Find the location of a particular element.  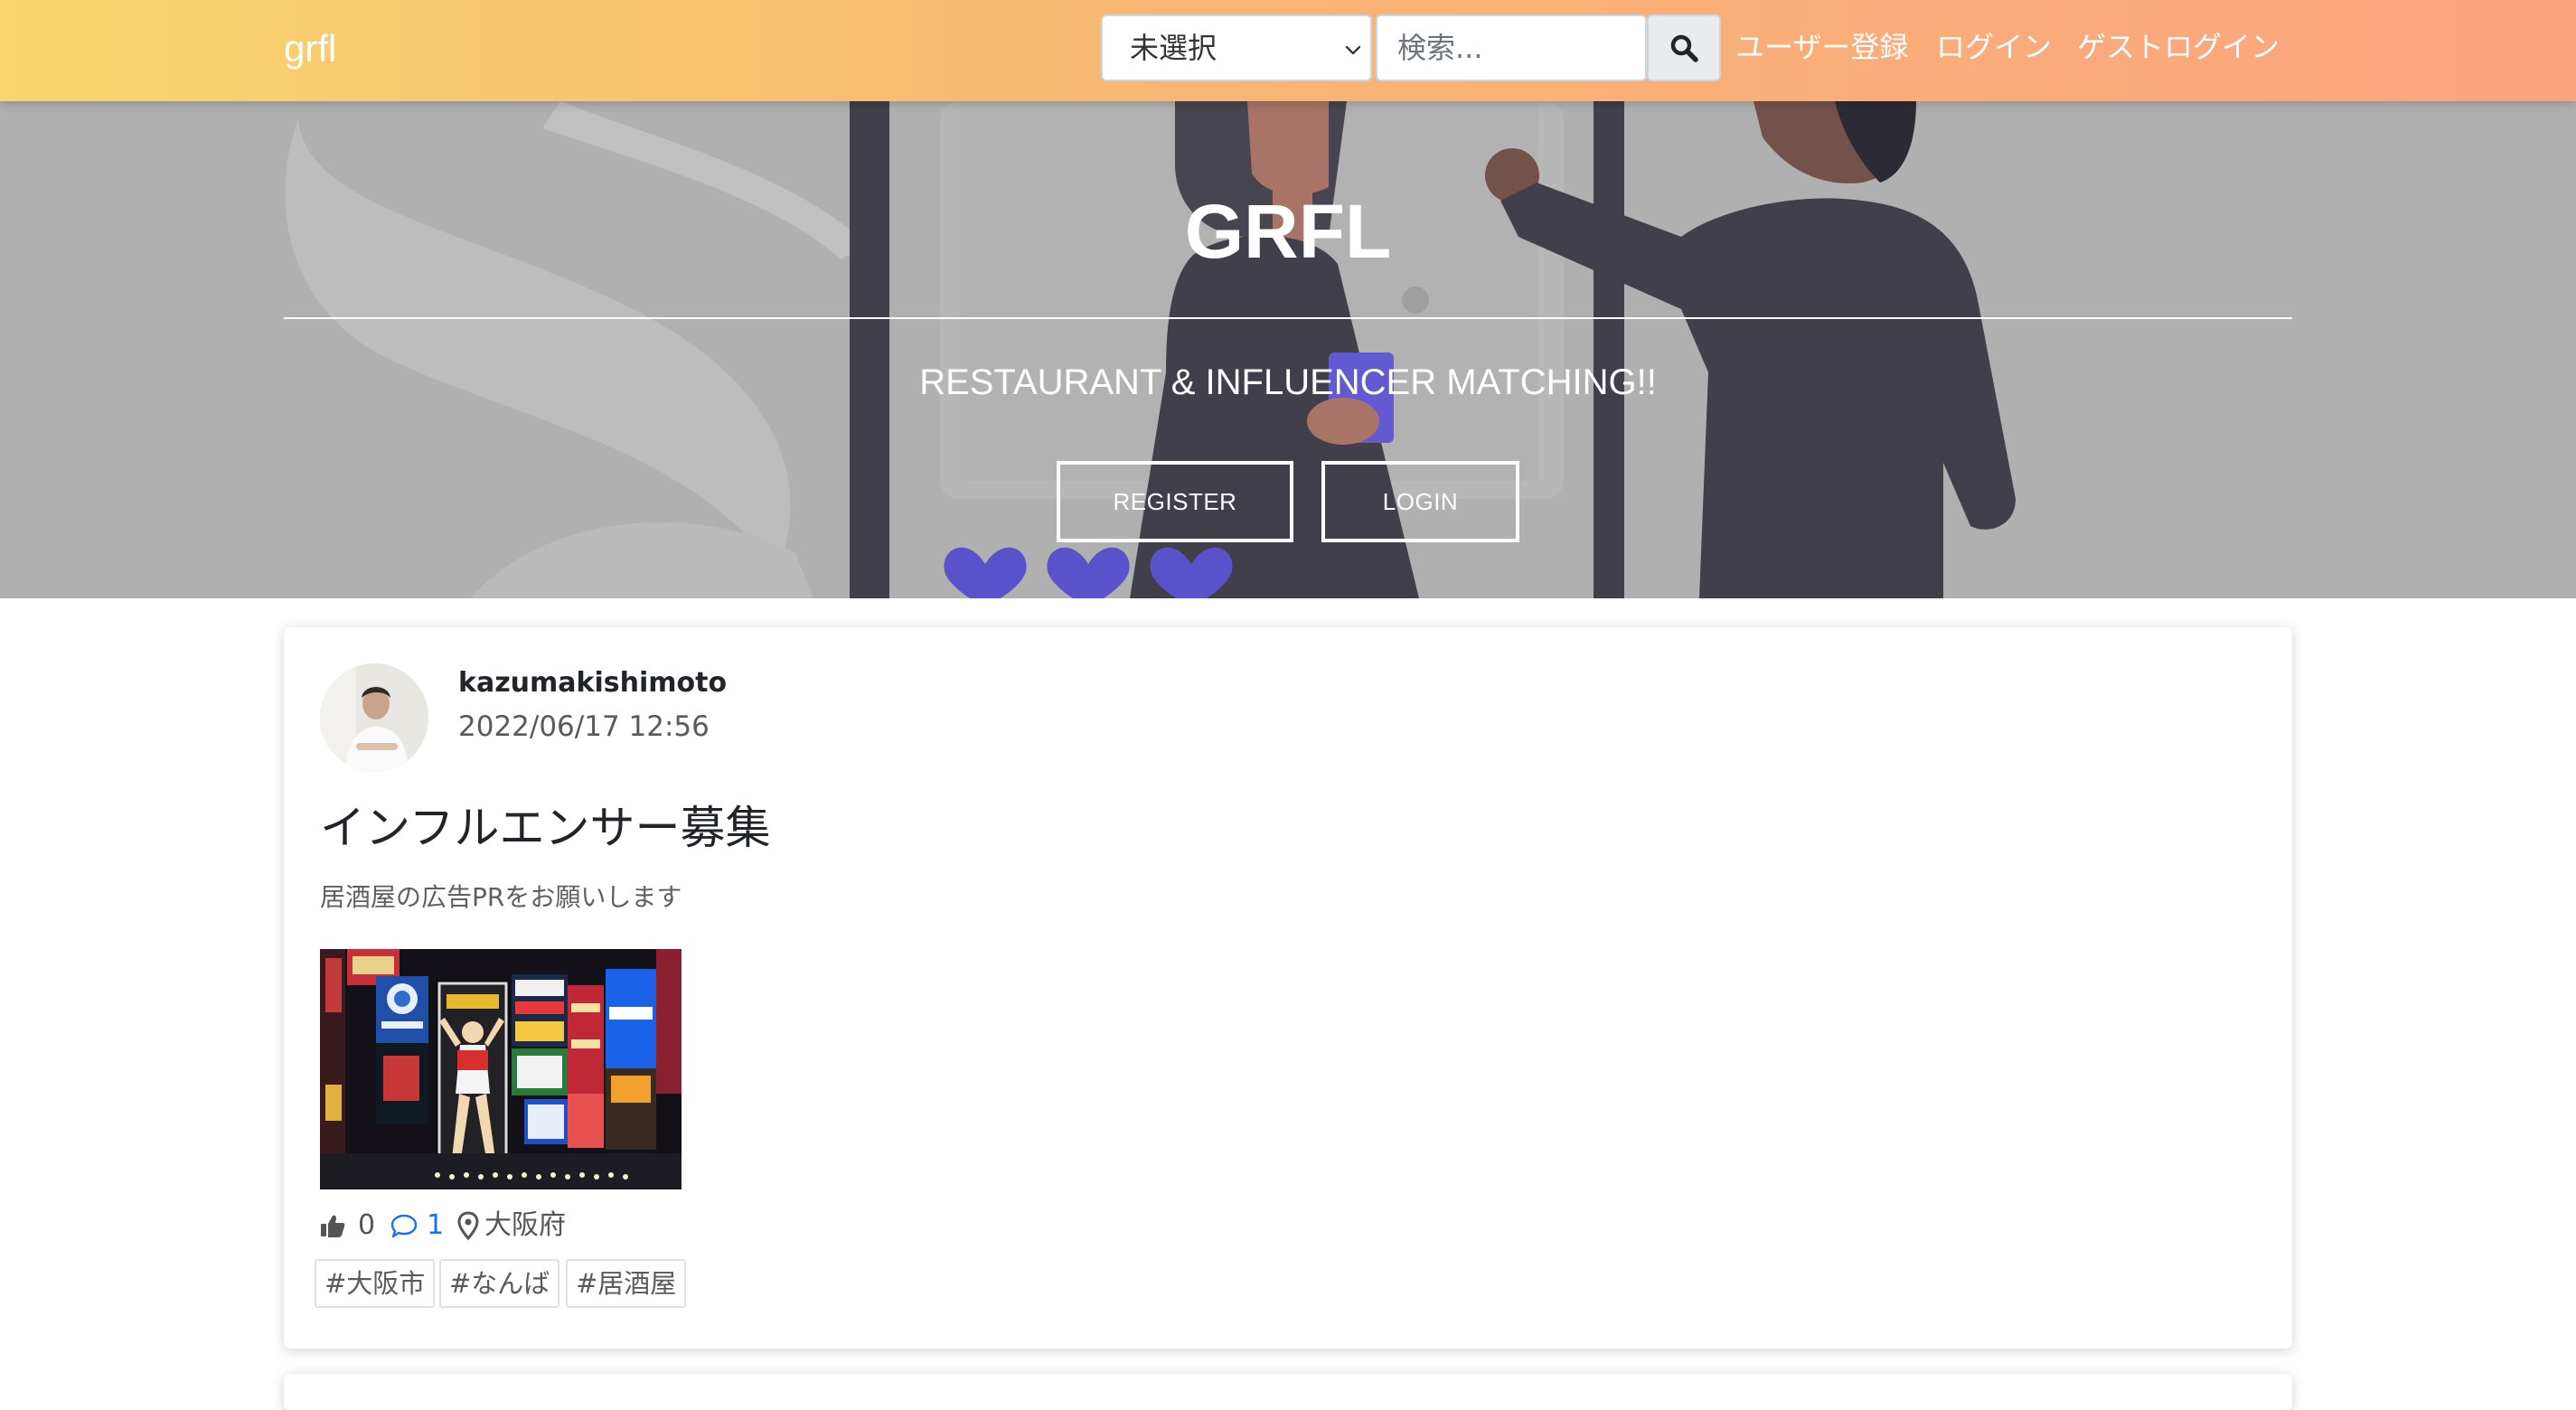

nav-guest-login-link: ゲストログイン is located at coordinates (2179, 47).